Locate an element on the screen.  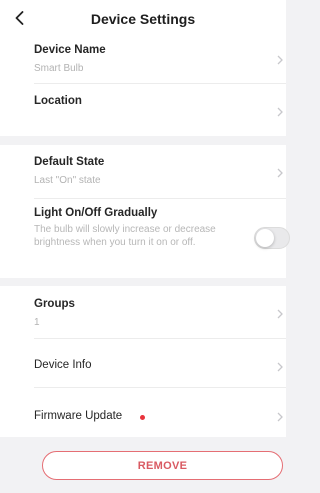
gradual-toggle is located at coordinates (272, 238).